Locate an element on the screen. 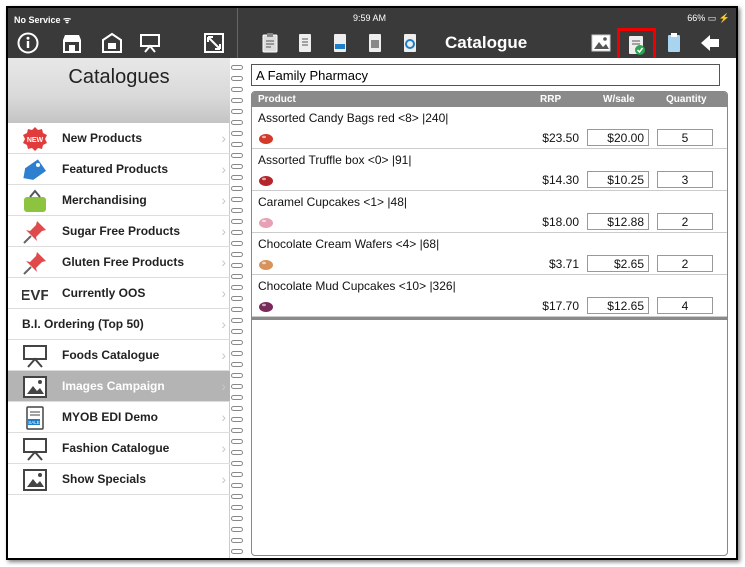 This screenshot has height=567, width=745. wholesale-price-field: $20.00 is located at coordinates (618, 137).